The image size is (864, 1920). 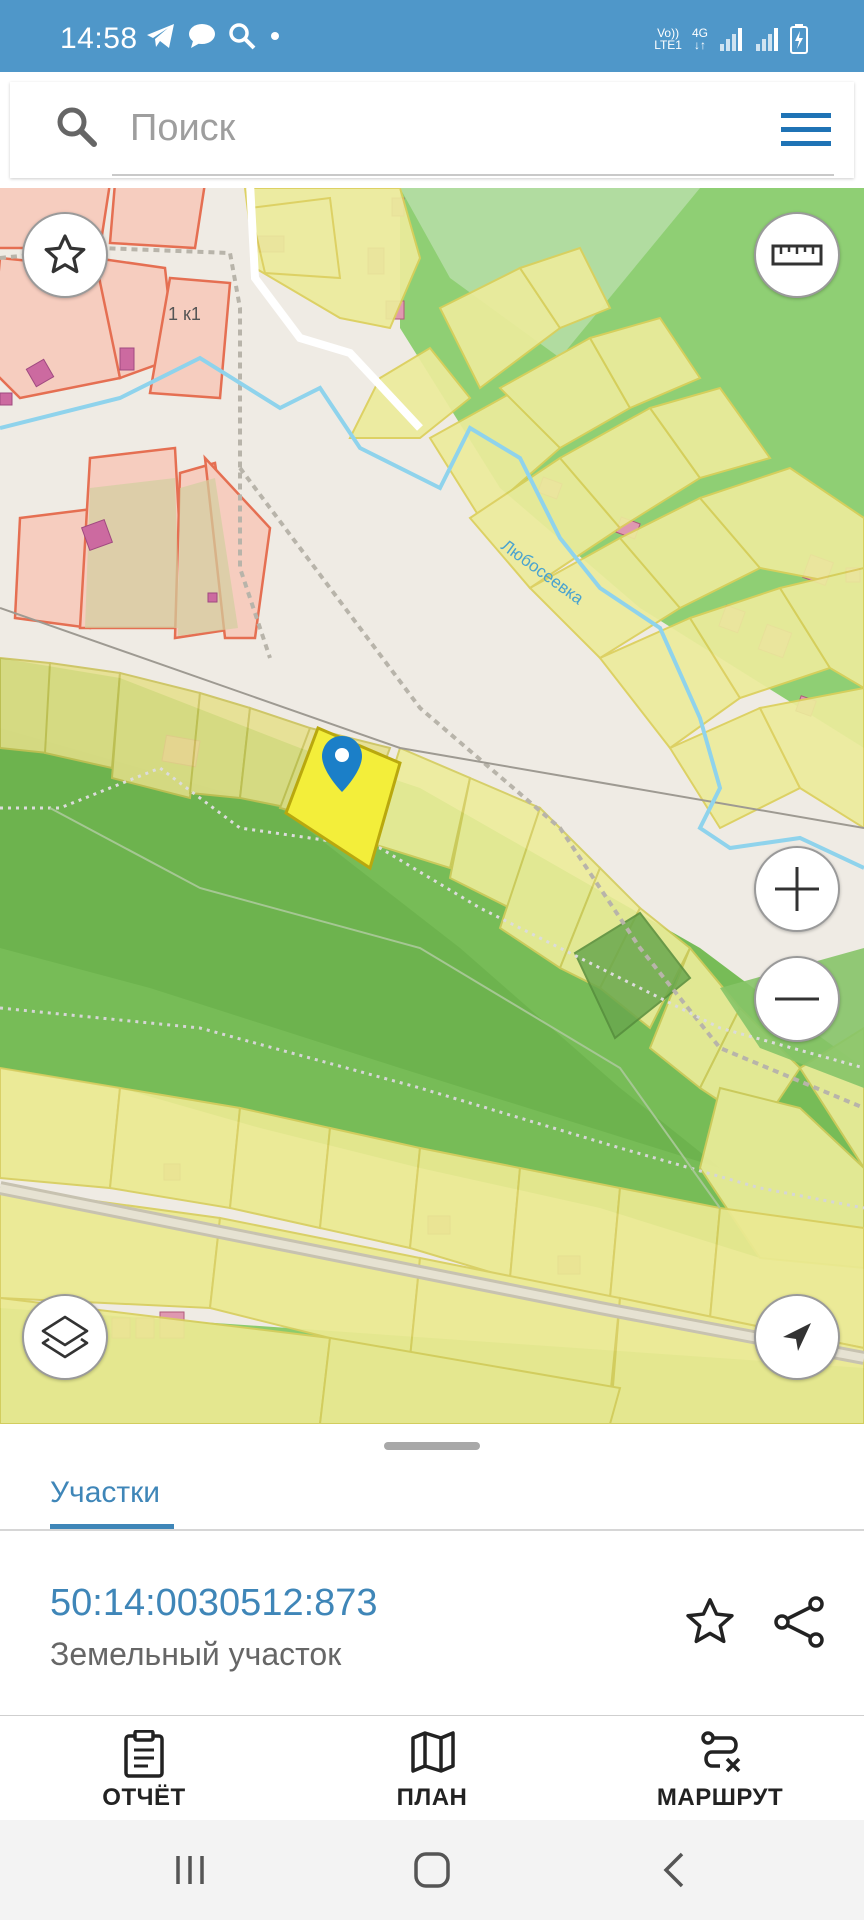 I want to click on building-label: 1 к1, so click(x=184, y=314).